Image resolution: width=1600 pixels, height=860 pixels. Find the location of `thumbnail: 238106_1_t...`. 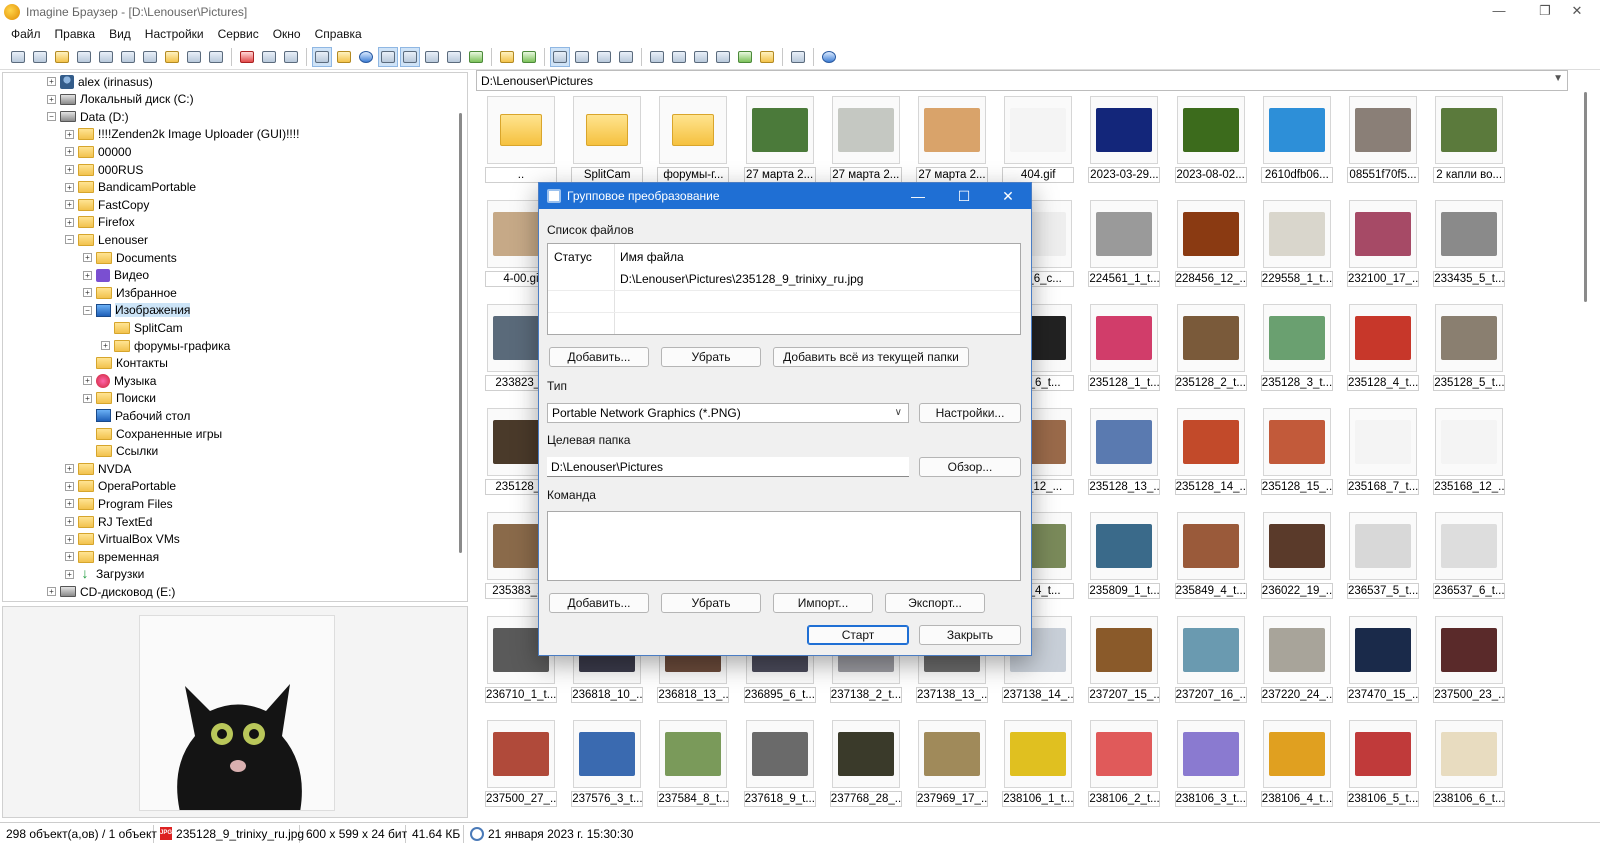

thumbnail: 238106_1_t... is located at coordinates (1038, 763).